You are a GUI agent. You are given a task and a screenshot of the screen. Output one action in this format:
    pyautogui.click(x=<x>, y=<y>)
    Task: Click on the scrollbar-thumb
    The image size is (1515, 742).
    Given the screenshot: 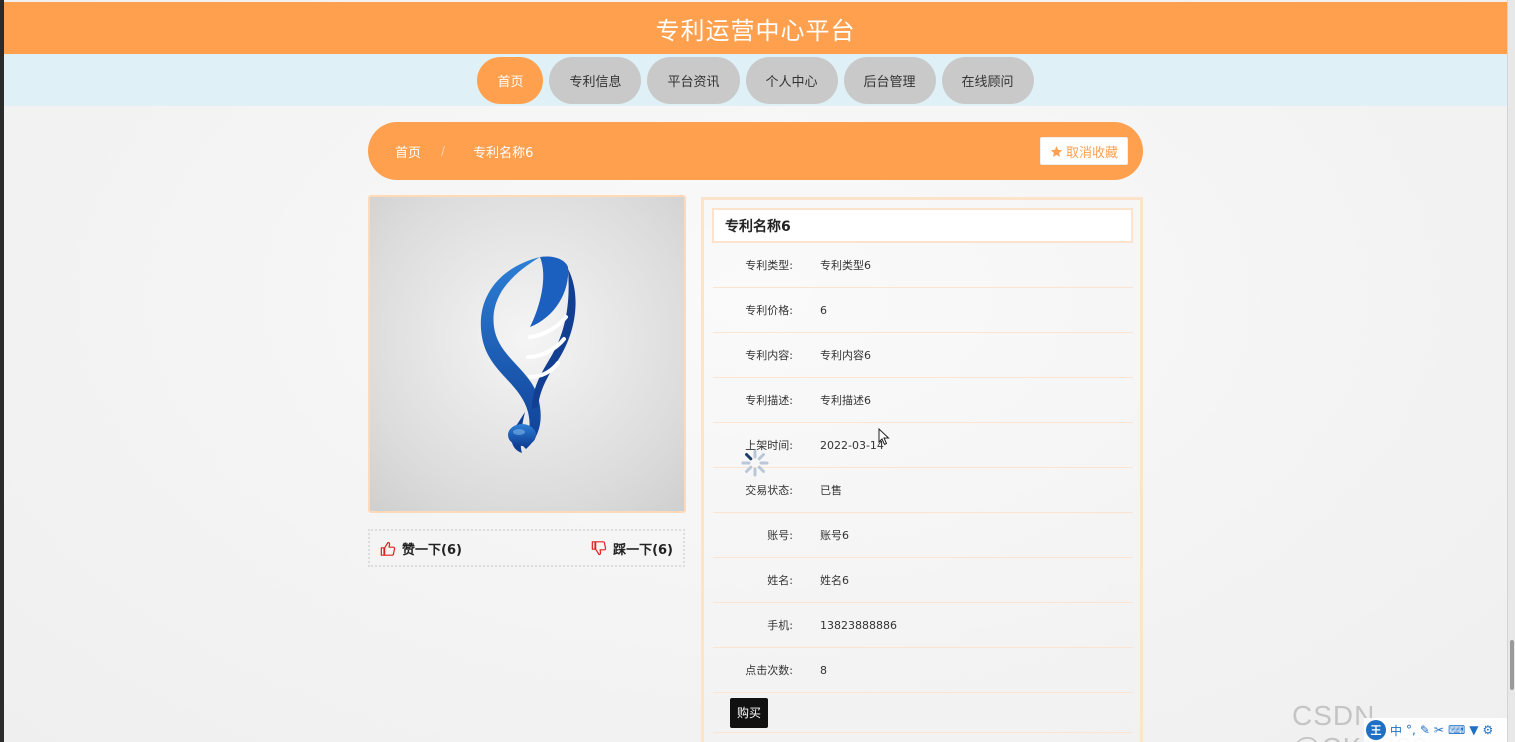 What is the action you would take?
    pyautogui.click(x=1512, y=665)
    